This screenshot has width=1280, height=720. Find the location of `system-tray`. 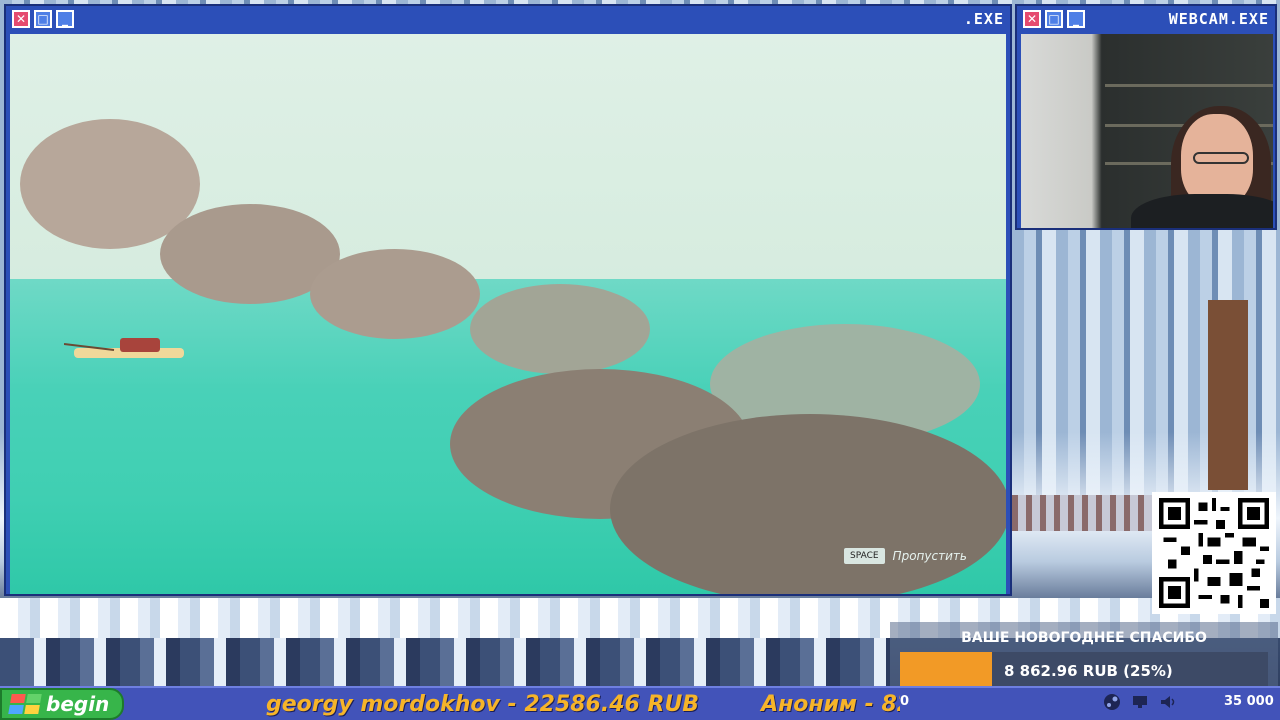

system-tray is located at coordinates (1140, 702).